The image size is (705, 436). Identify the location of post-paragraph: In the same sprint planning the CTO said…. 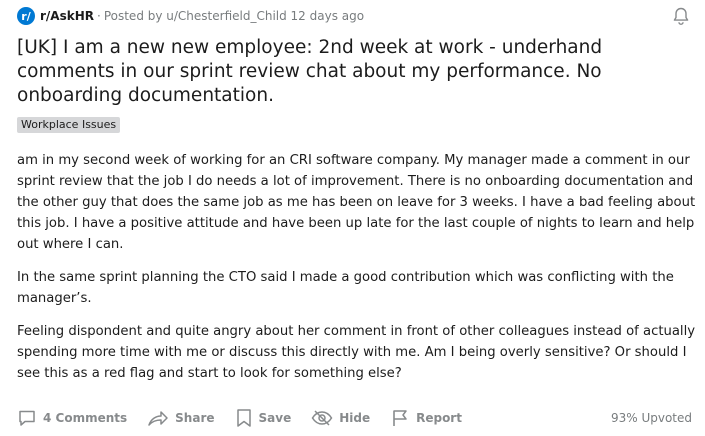
(345, 288).